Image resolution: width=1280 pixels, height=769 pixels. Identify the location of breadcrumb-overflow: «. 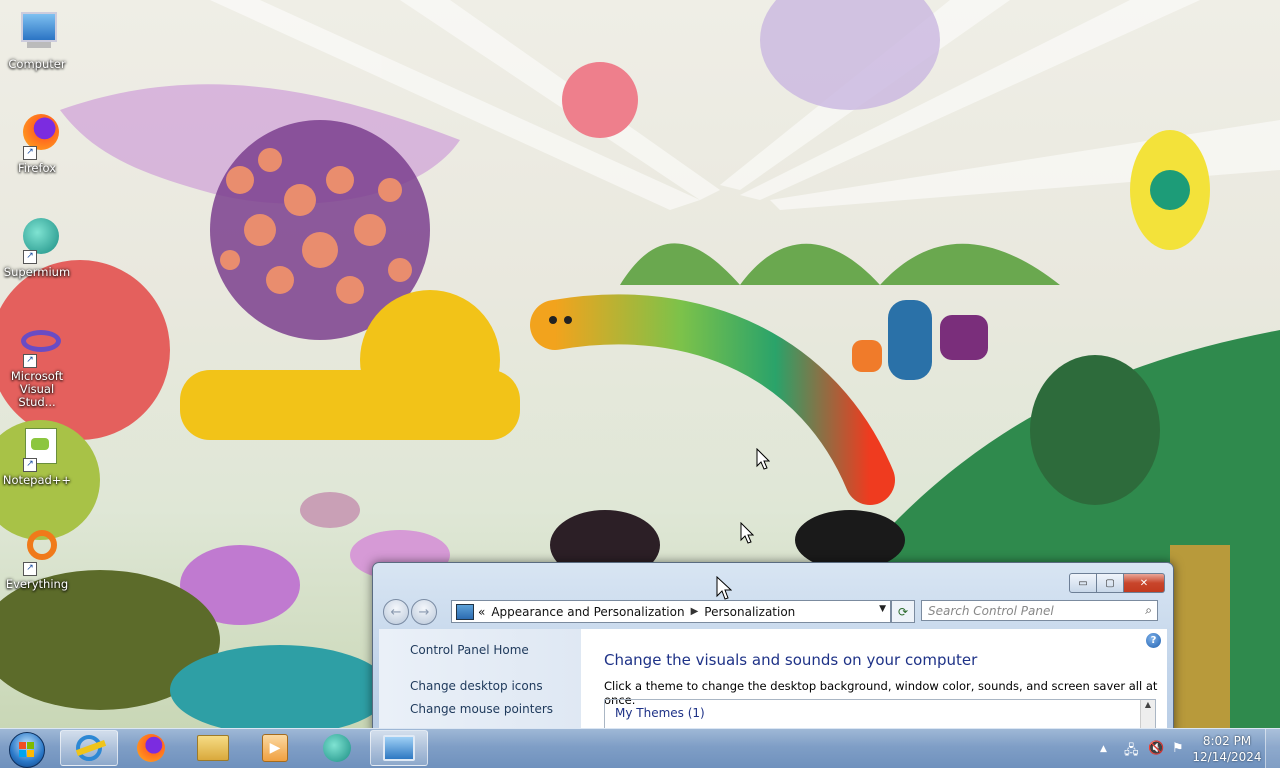
(481, 612).